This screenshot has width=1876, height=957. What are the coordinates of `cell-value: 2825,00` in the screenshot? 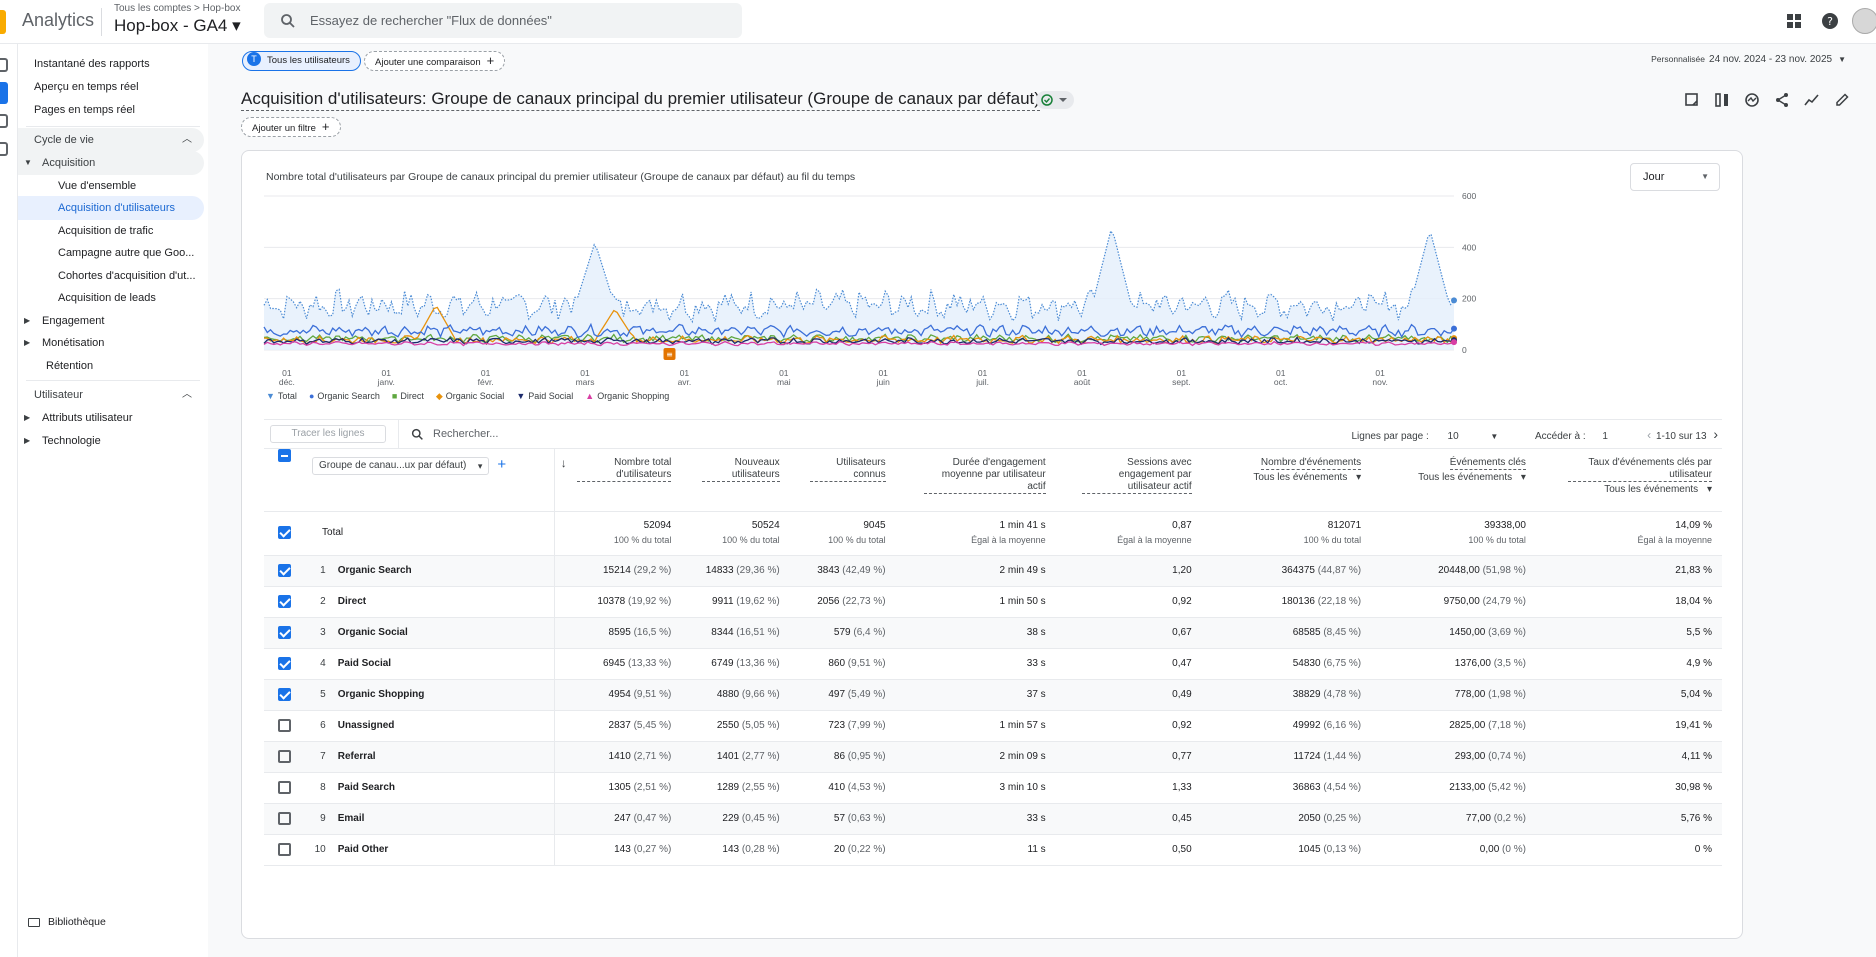 It's located at (1467, 725).